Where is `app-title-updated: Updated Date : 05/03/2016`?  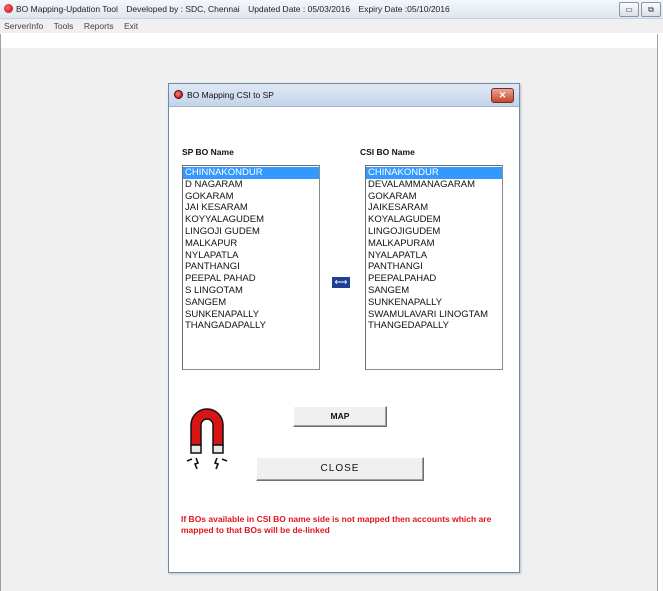
app-title-updated: Updated Date : 05/03/2016 is located at coordinates (299, 9).